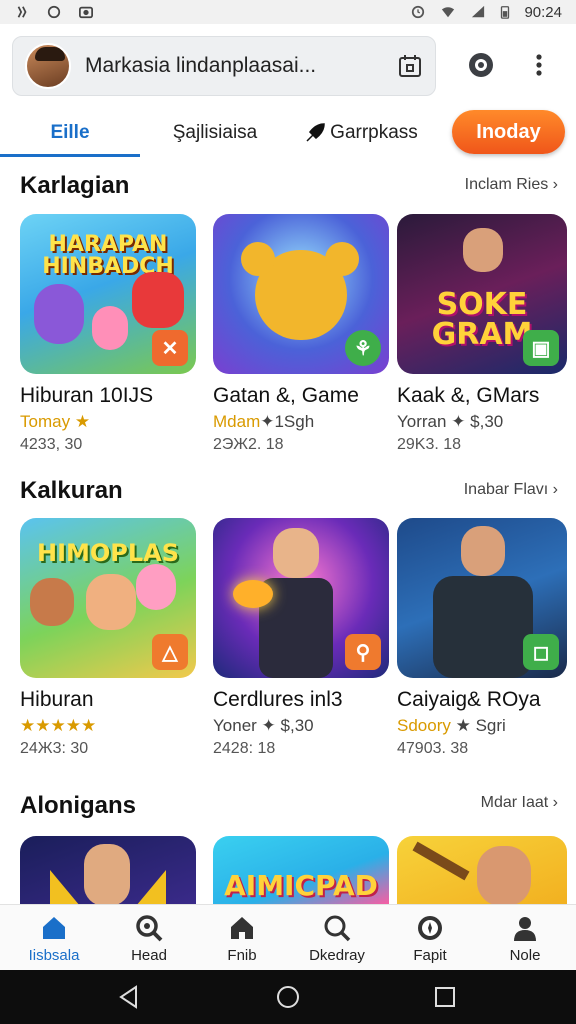  I want to click on fire-art, so click(253, 594).